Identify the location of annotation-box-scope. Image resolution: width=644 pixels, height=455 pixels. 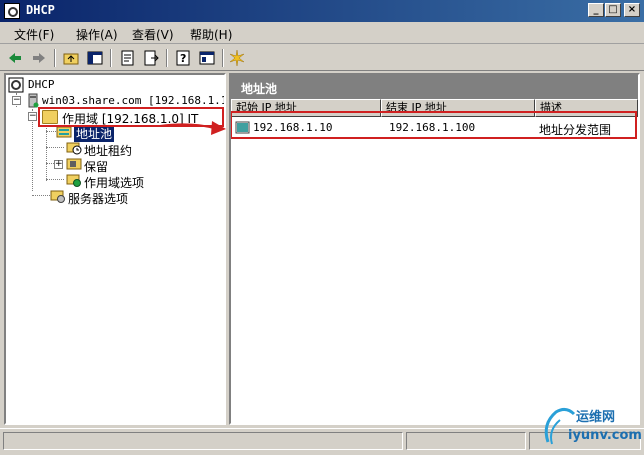
(131, 117).